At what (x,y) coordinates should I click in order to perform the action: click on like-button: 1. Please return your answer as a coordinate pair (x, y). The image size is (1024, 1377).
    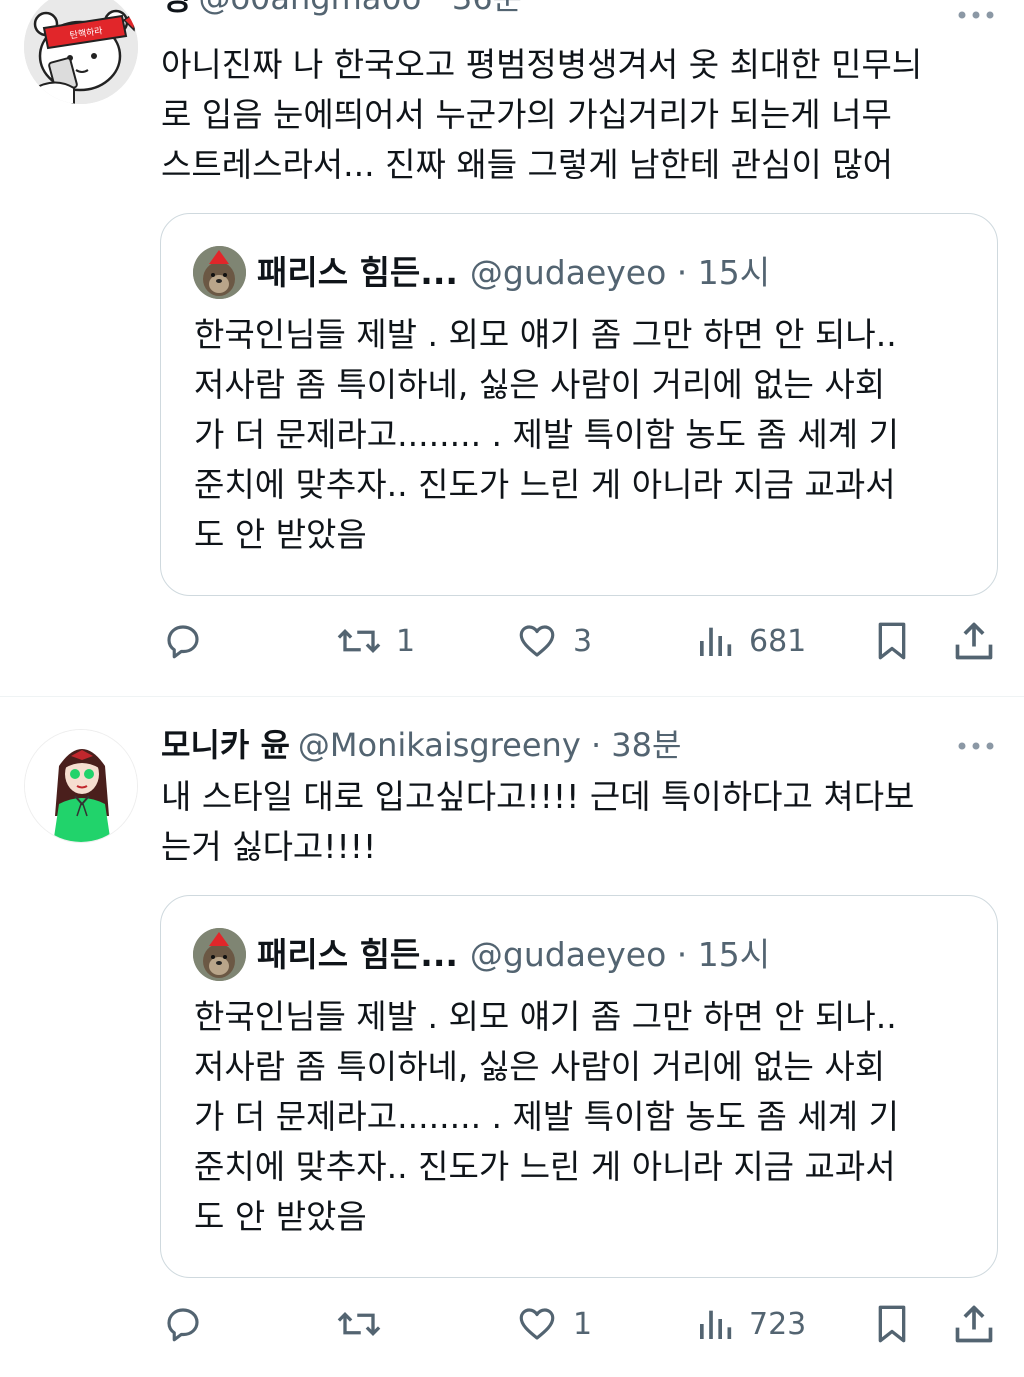
    Looking at the image, I should click on (553, 1324).